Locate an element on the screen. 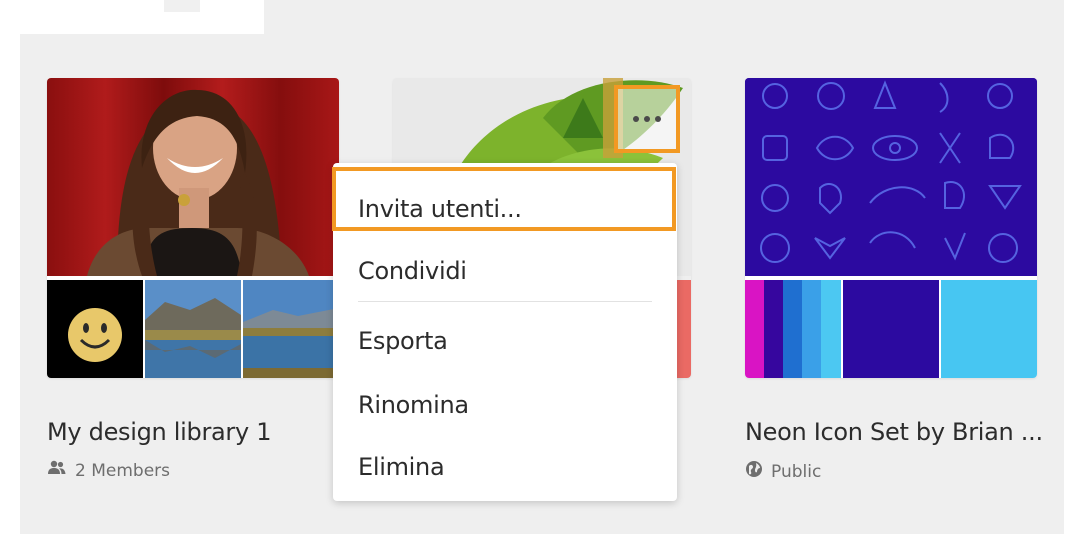 Image resolution: width=1077 pixels, height=534 pixels. members-icon is located at coordinates (57, 470).